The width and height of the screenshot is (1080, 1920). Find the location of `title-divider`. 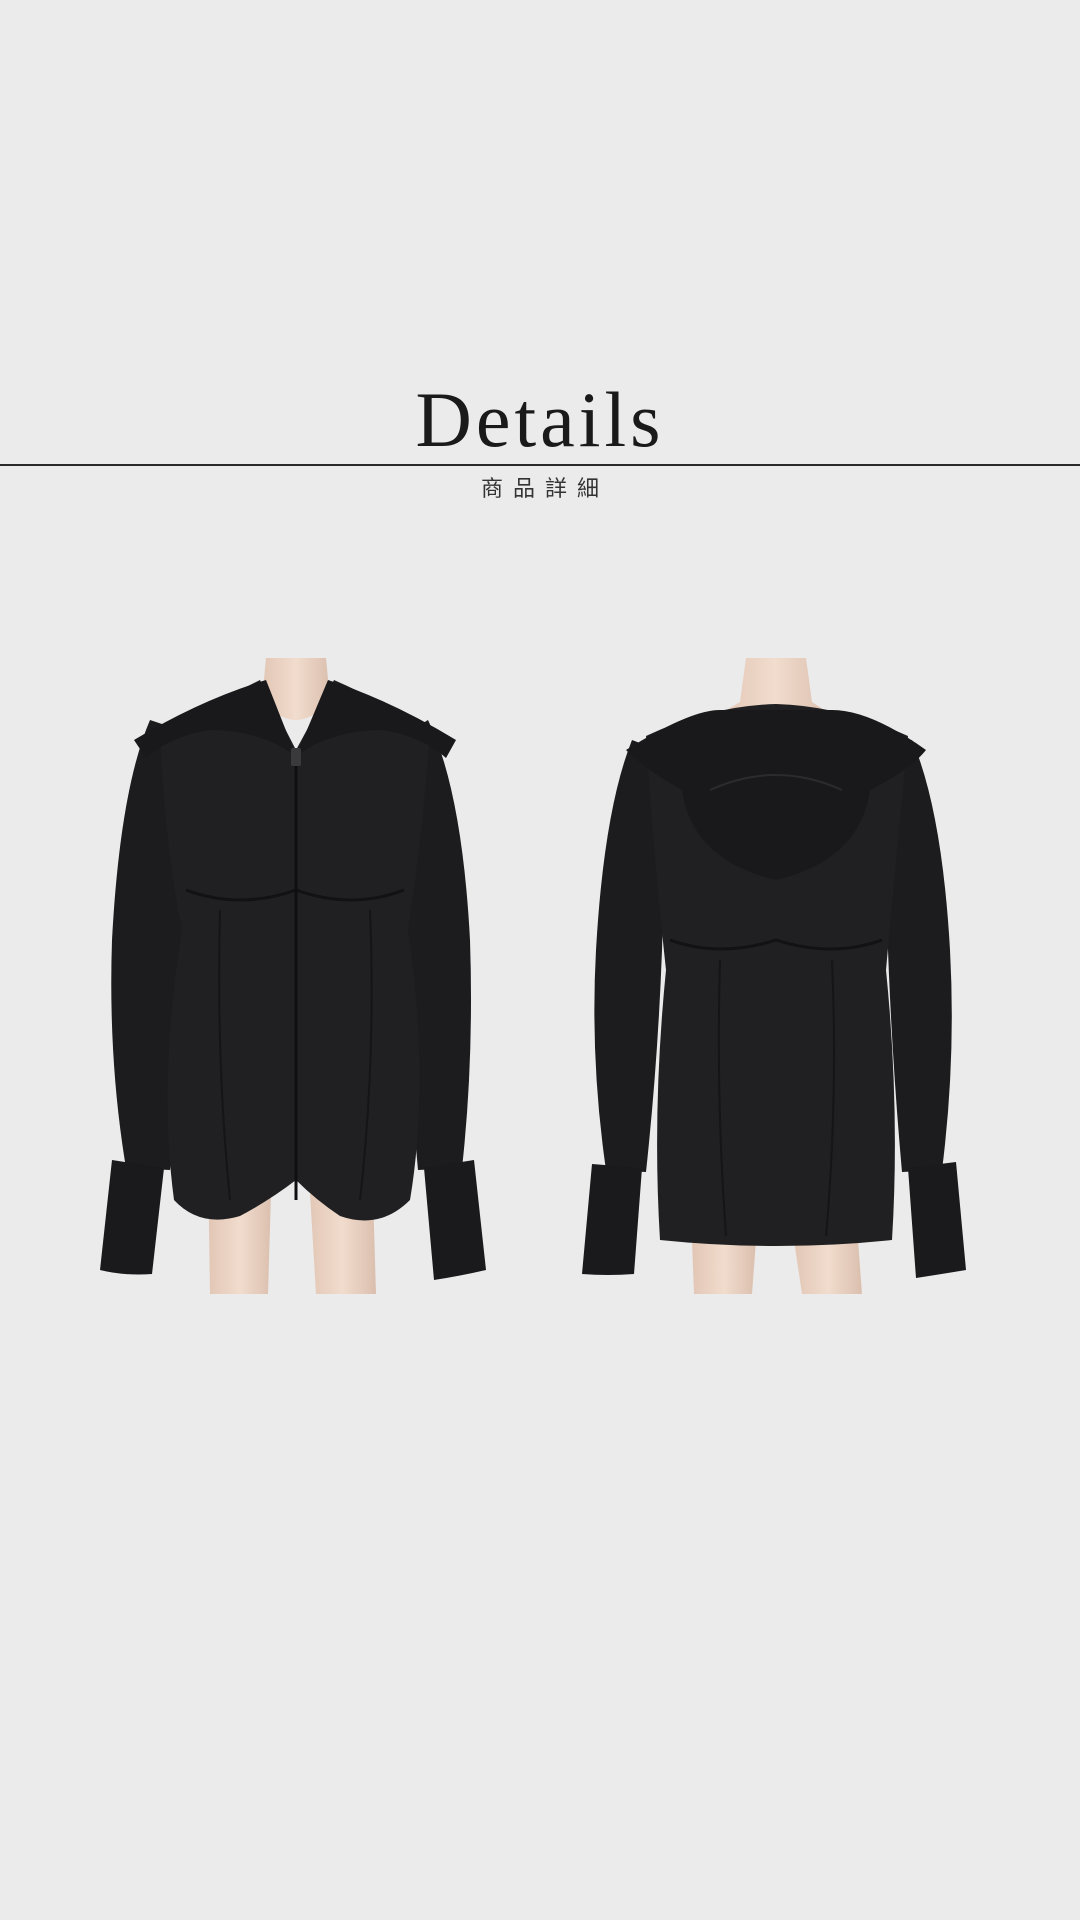

title-divider is located at coordinates (540, 465).